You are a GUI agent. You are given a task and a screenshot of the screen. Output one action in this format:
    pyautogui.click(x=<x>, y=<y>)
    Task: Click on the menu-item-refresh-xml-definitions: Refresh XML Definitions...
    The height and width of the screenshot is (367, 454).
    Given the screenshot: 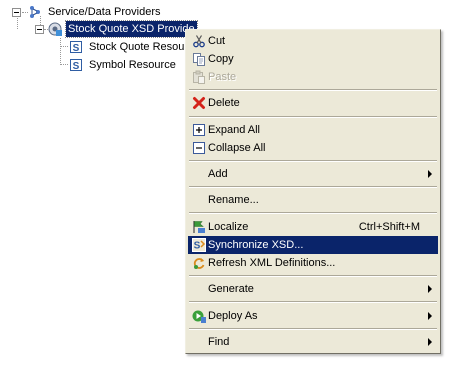 What is the action you would take?
    pyautogui.click(x=313, y=263)
    